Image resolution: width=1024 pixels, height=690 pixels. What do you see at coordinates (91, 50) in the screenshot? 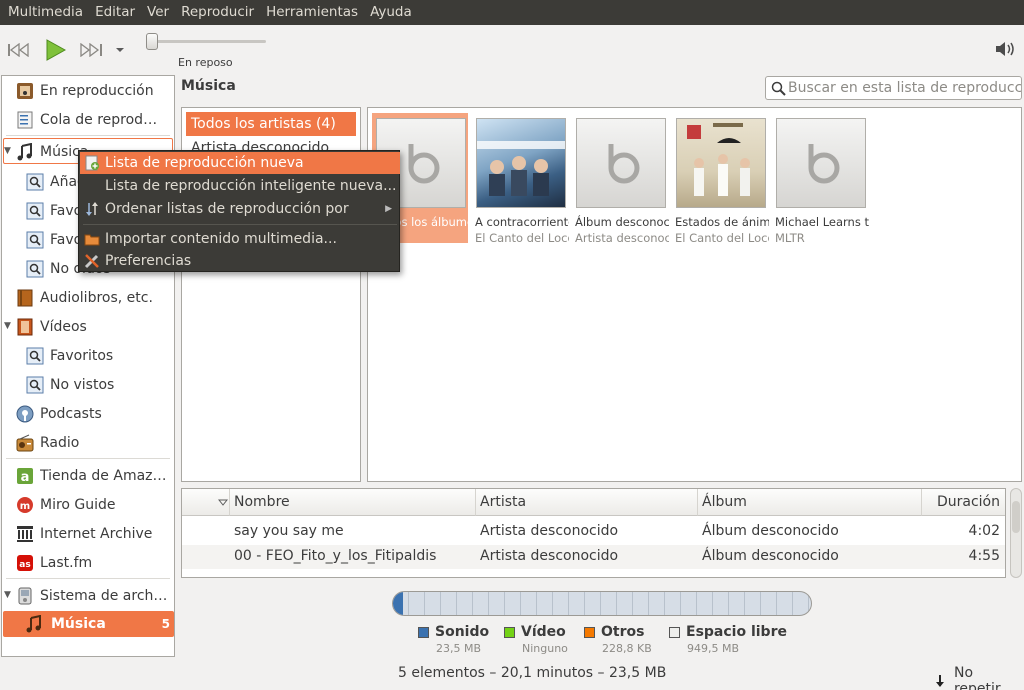
I see `next-button` at bounding box center [91, 50].